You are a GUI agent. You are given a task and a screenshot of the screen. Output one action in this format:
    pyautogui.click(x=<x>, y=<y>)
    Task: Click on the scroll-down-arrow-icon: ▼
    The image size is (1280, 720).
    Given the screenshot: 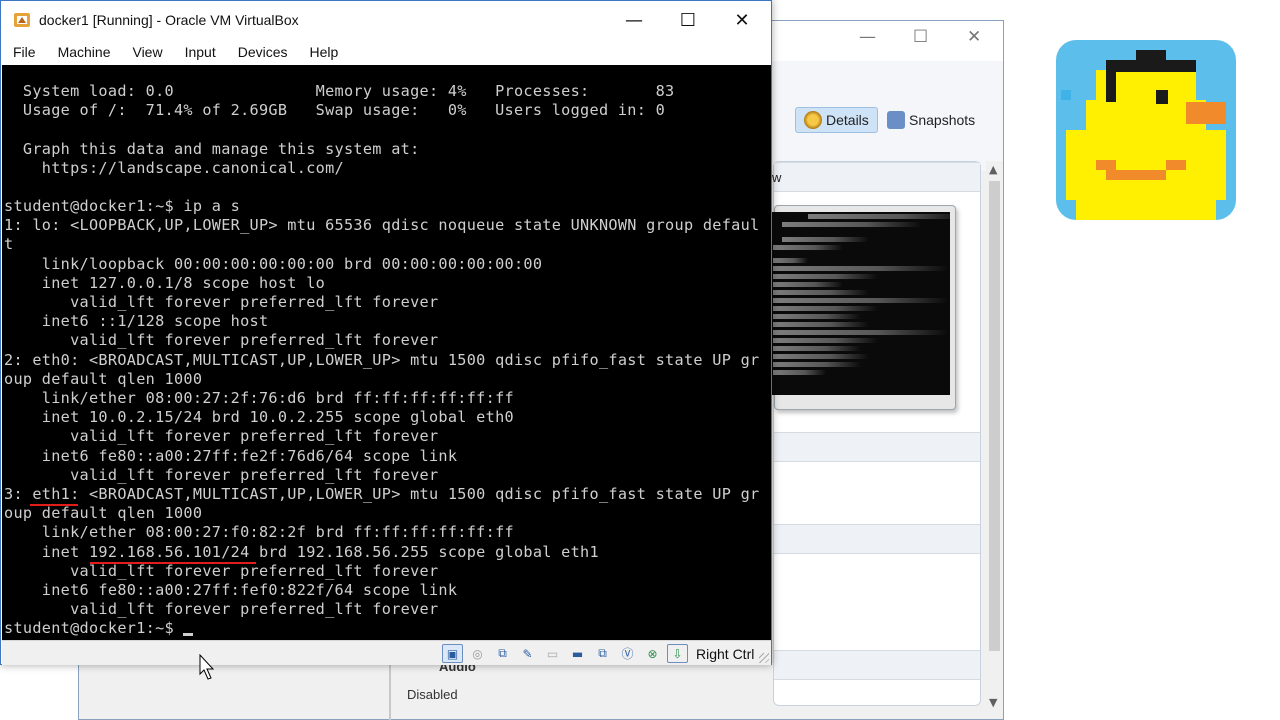 What is the action you would take?
    pyautogui.click(x=993, y=702)
    